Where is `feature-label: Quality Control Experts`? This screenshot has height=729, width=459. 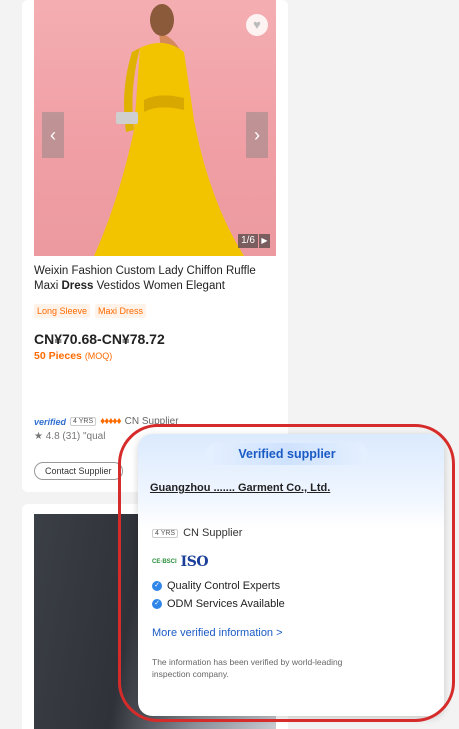 feature-label: Quality Control Experts is located at coordinates (224, 586).